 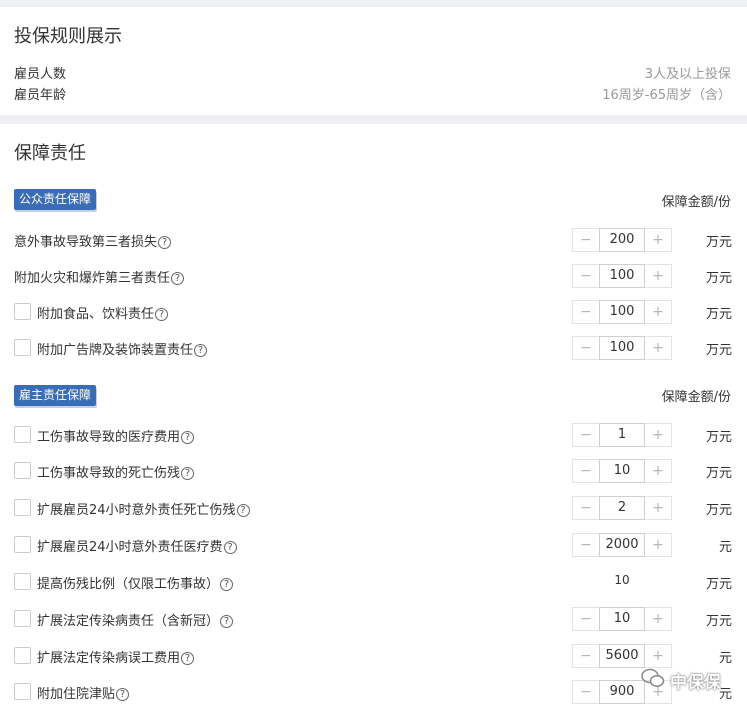 What do you see at coordinates (99, 276) in the screenshot?
I see `coverage-item-label: 附加火灾和爆炸第三者责任?` at bounding box center [99, 276].